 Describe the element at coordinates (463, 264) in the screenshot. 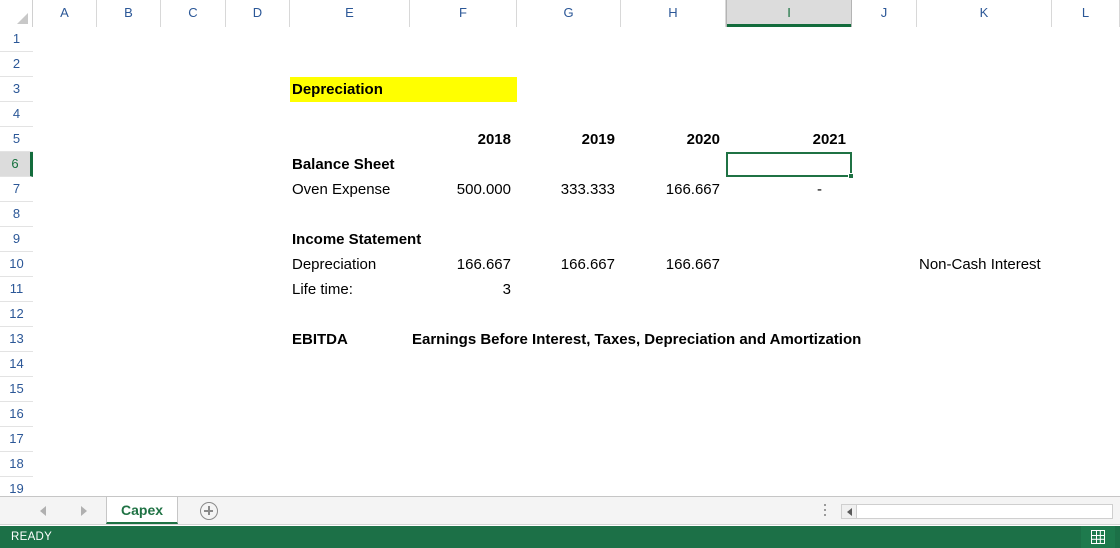

I see `cell-F10-dep-2018: 166.667` at that location.